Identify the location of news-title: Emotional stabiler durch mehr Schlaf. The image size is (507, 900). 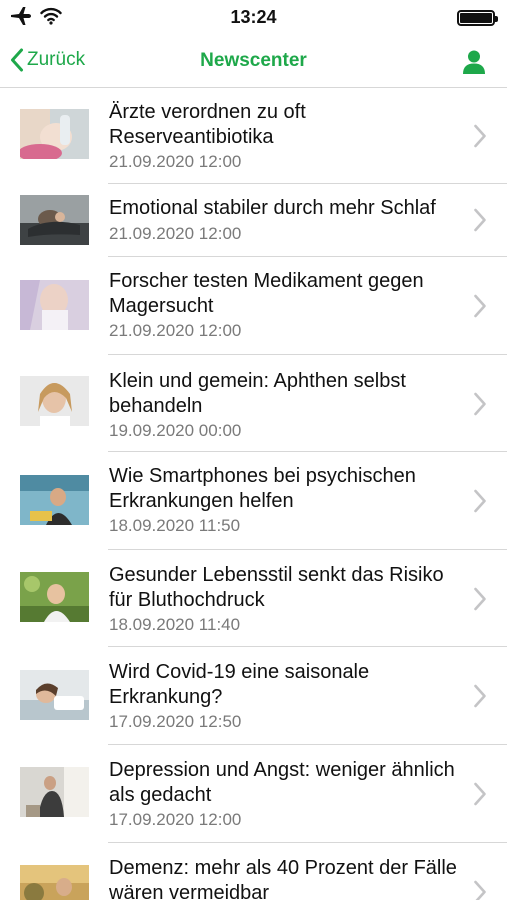
(272, 208).